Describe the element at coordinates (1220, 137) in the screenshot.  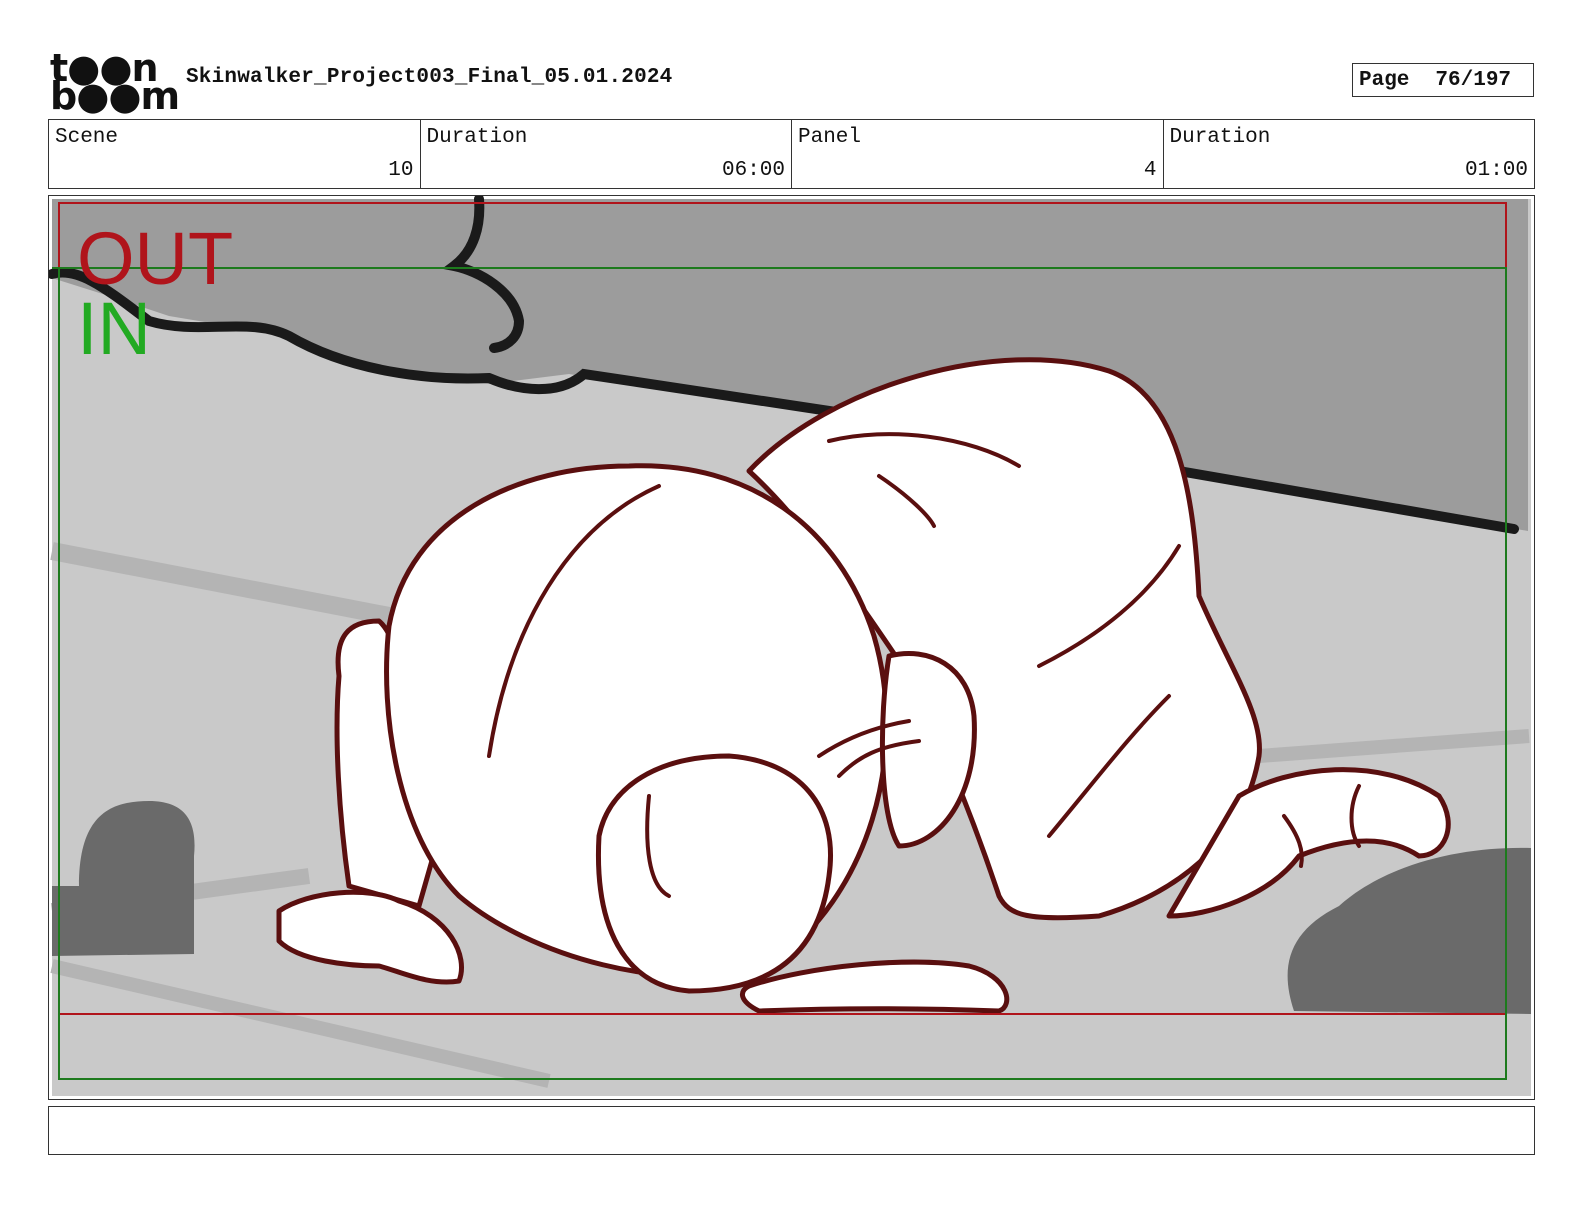
I see `panel-duration-label: Duration` at that location.